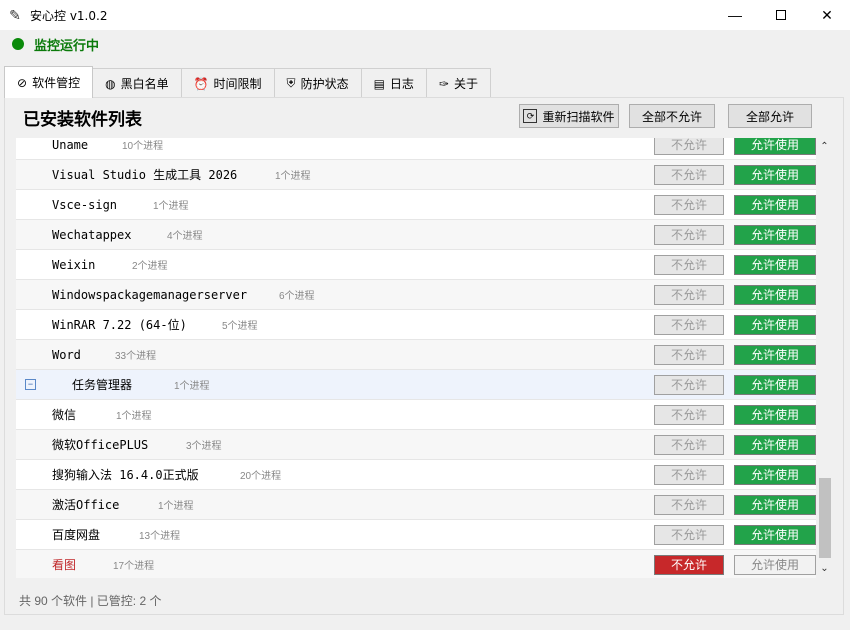 Image resolution: width=850 pixels, height=630 pixels. What do you see at coordinates (143, 146) in the screenshot?
I see `process-count: 10个进程` at bounding box center [143, 146].